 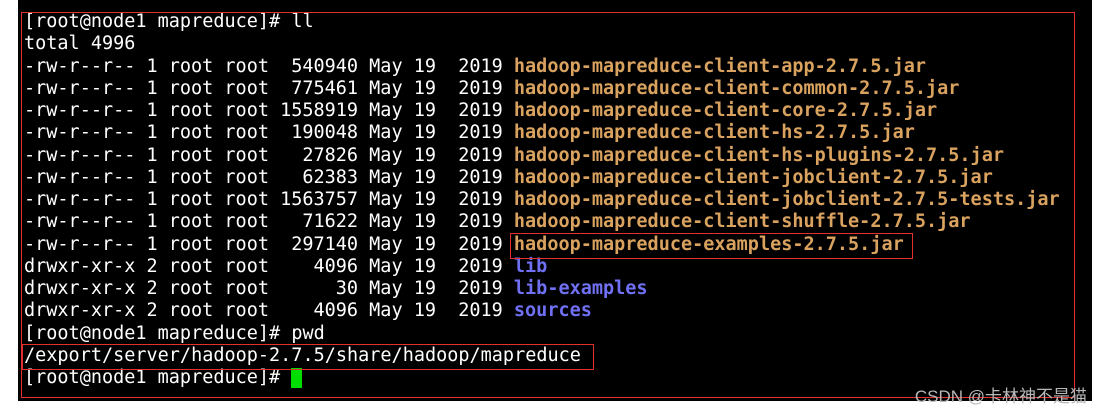 What do you see at coordinates (325, 66) in the screenshot?
I see `file-size: 540940` at bounding box center [325, 66].